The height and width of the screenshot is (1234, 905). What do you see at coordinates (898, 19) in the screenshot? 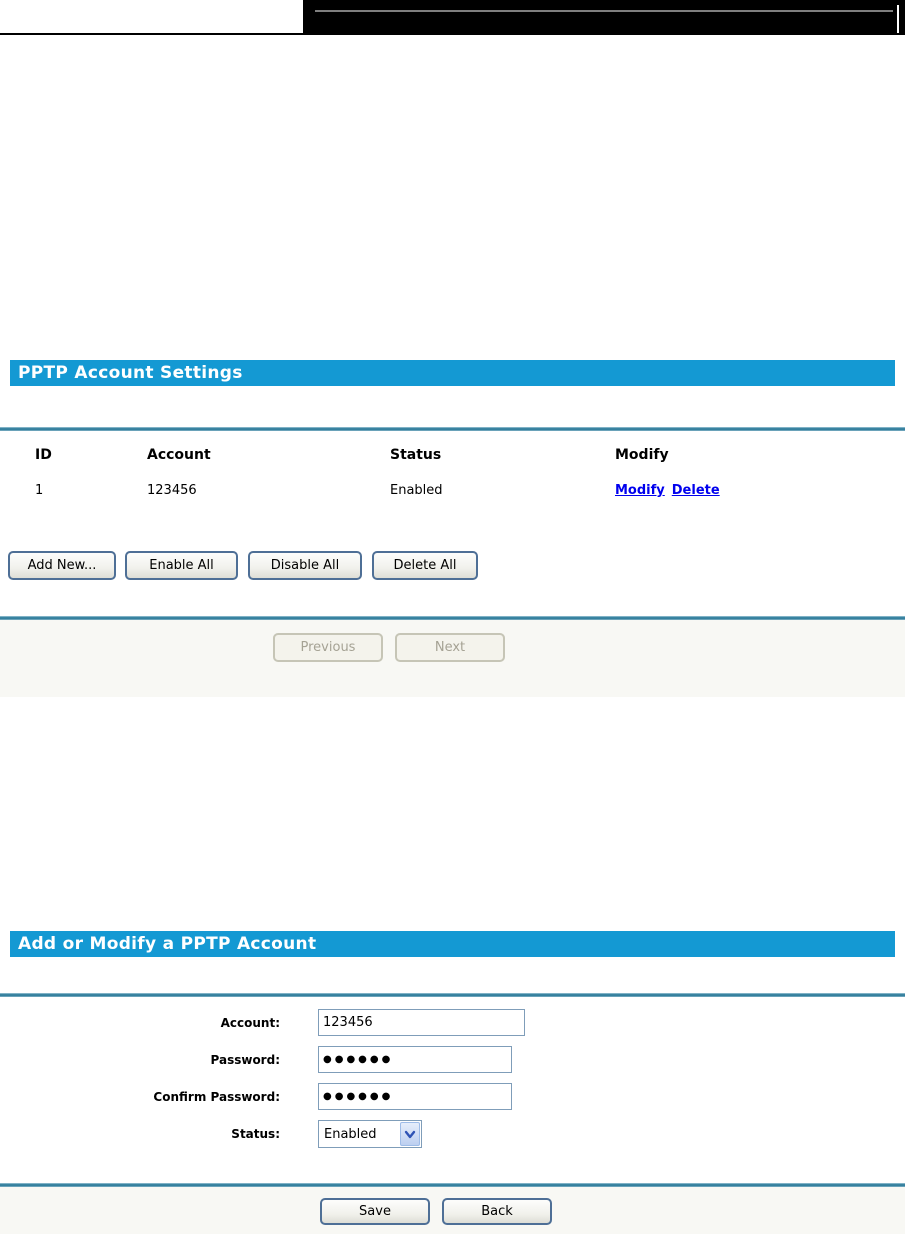
I see `top-header-tick` at bounding box center [898, 19].